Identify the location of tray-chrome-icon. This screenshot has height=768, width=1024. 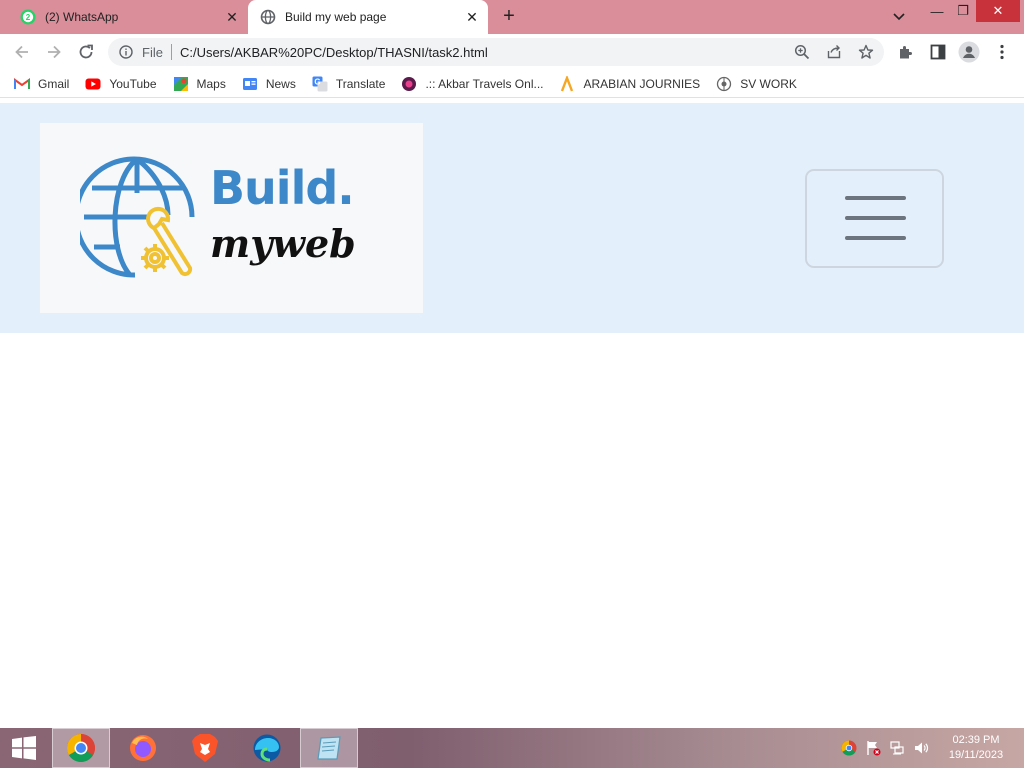
(850, 748).